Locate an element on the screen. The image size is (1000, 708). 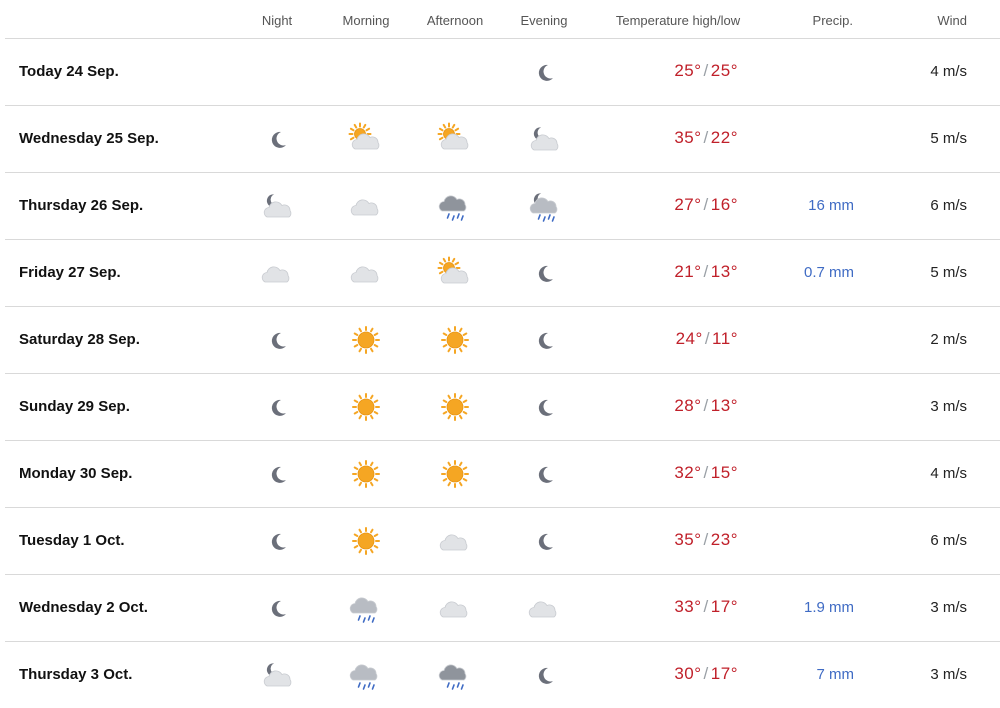
precipitation-value: 0.7 mm is located at coordinates (828, 272).